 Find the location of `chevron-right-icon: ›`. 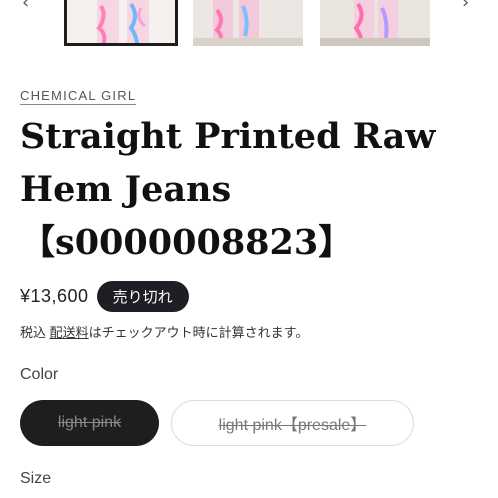

chevron-right-icon: › is located at coordinates (465, 6).